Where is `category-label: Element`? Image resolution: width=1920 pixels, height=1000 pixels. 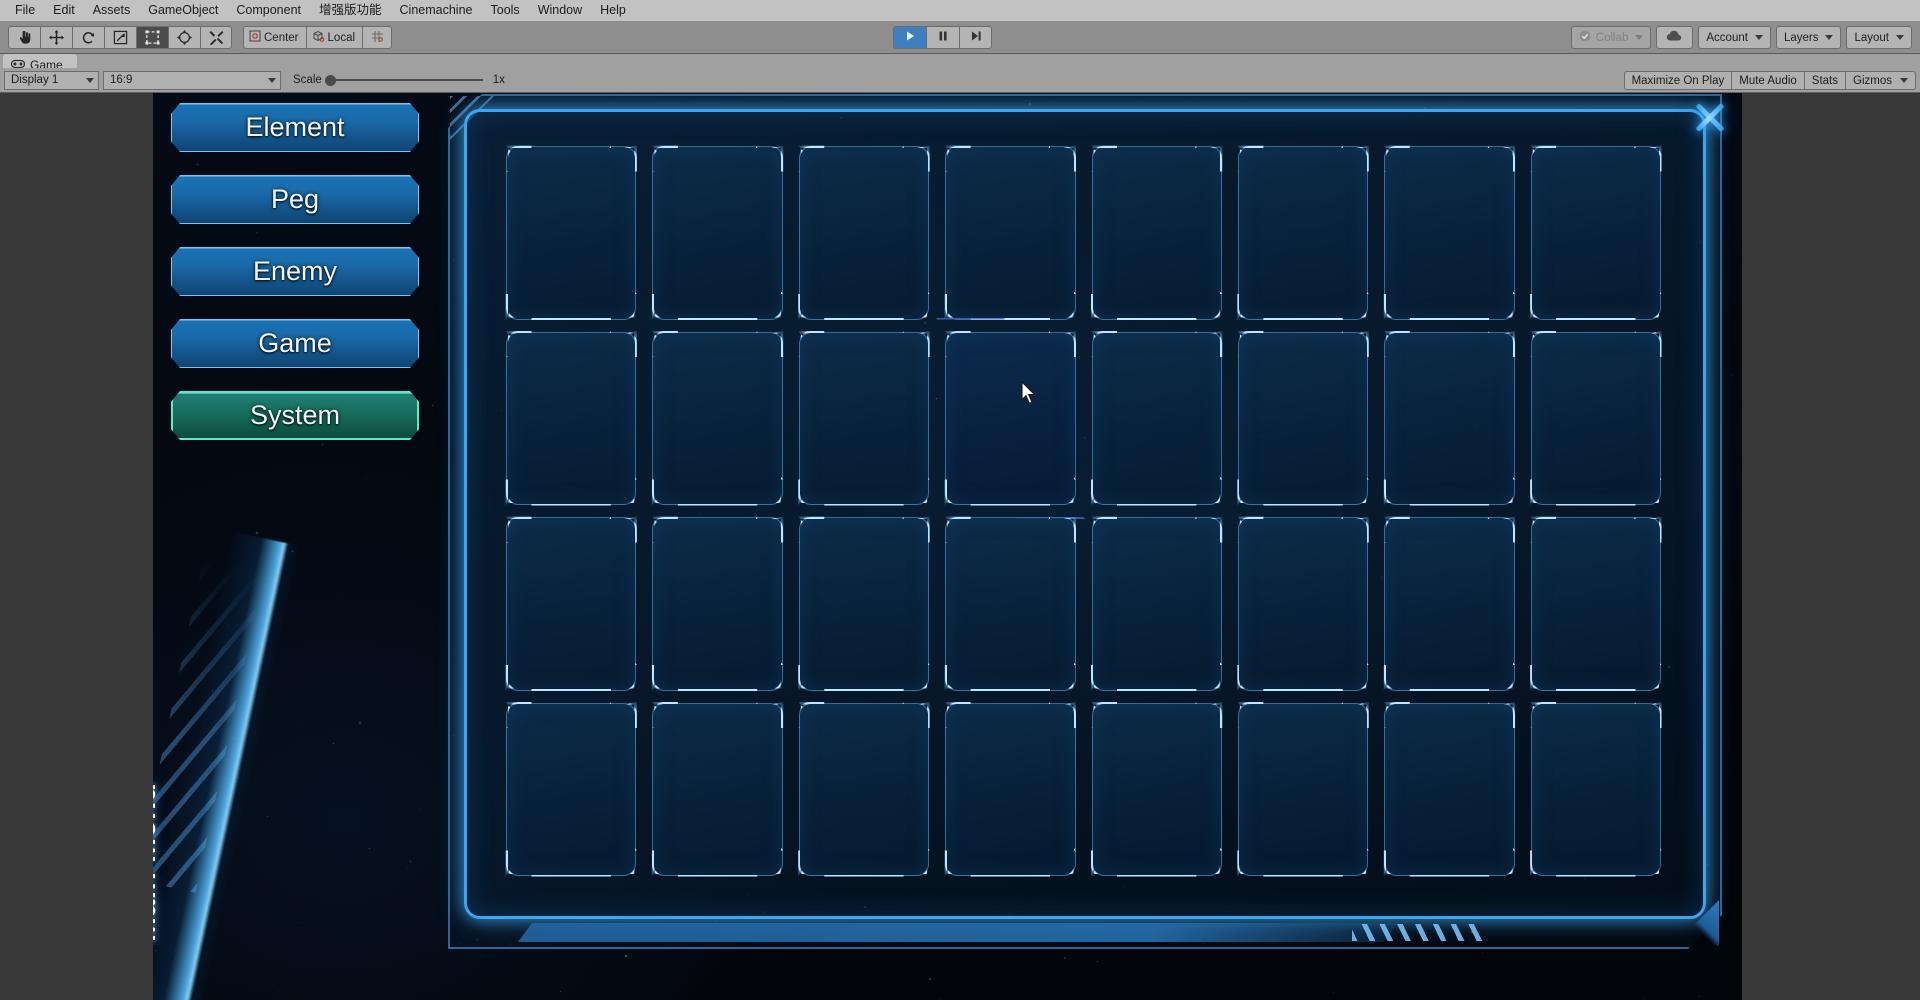 category-label: Element is located at coordinates (295, 127).